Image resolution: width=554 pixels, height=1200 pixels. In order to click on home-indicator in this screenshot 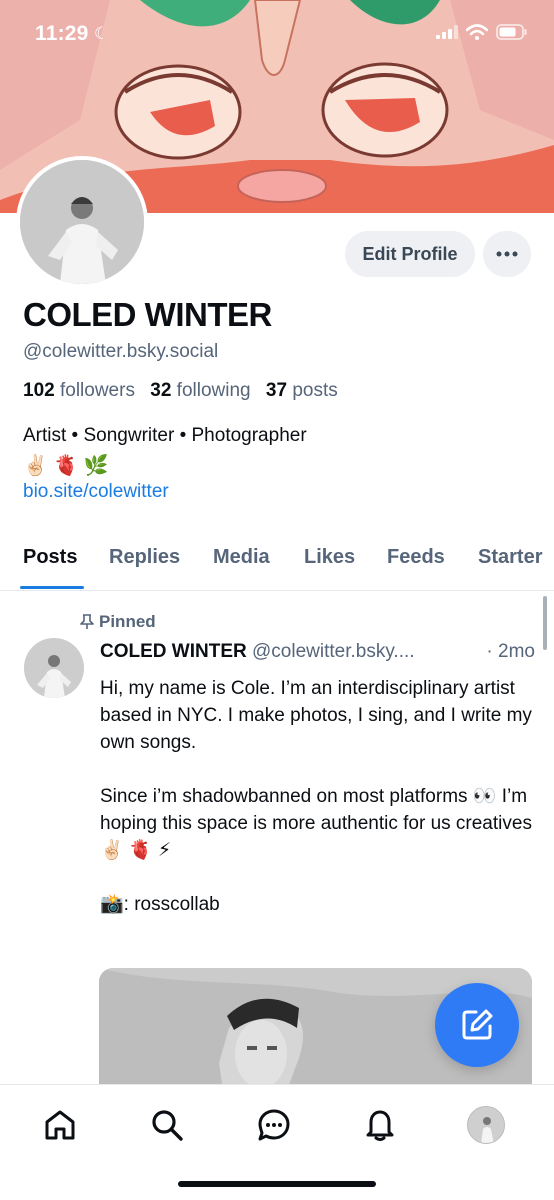, I will do `click(277, 1184)`.